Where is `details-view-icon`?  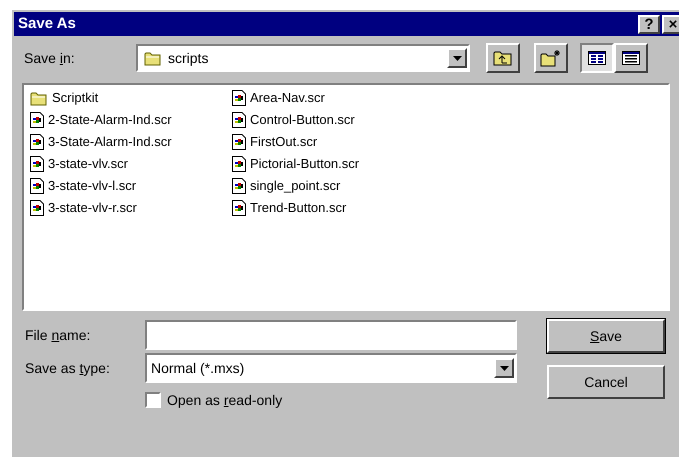 details-view-icon is located at coordinates (631, 58).